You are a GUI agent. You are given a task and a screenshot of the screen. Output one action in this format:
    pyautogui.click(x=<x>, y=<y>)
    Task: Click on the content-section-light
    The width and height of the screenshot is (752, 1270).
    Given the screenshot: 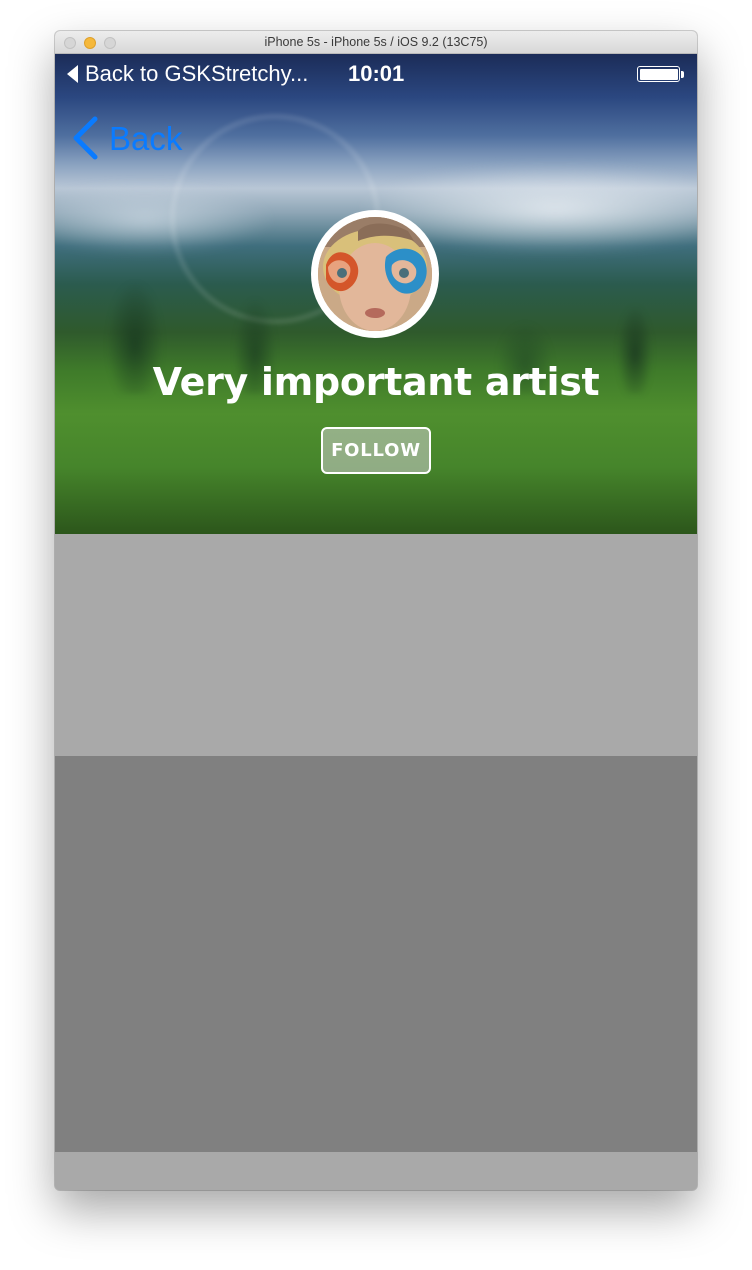 What is the action you would take?
    pyautogui.click(x=376, y=645)
    